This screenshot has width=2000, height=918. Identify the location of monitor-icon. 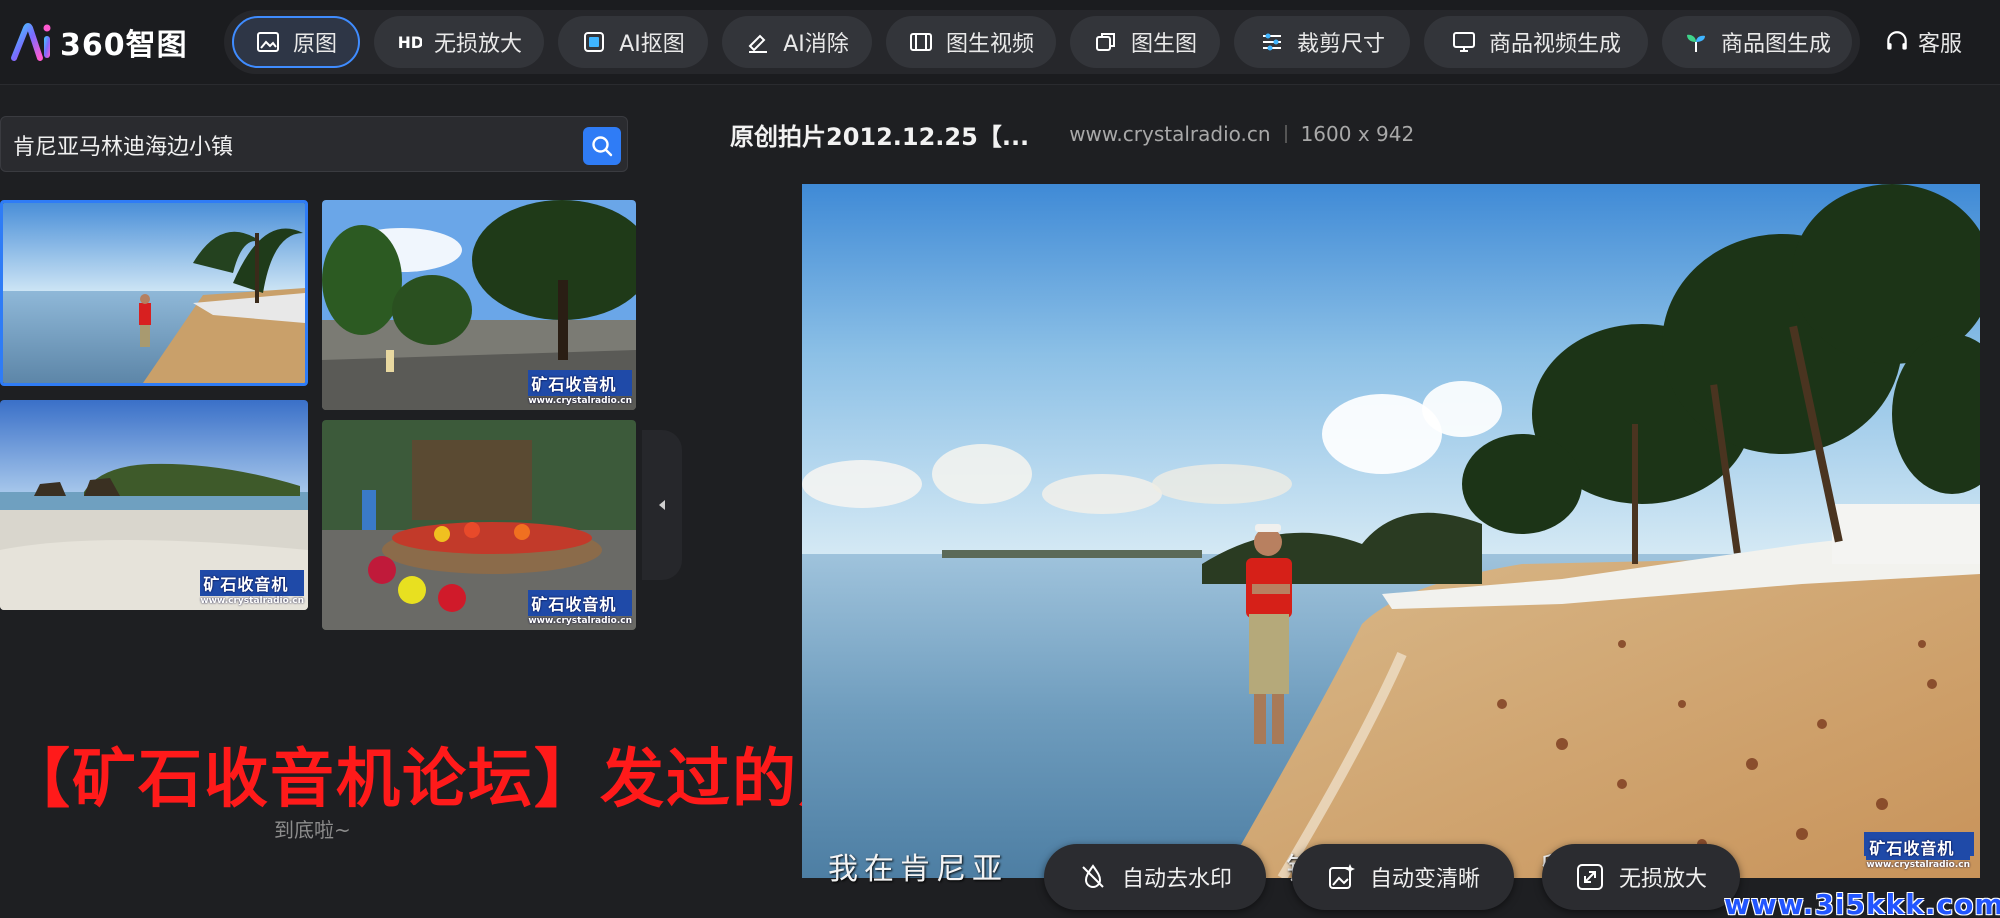
(1464, 42).